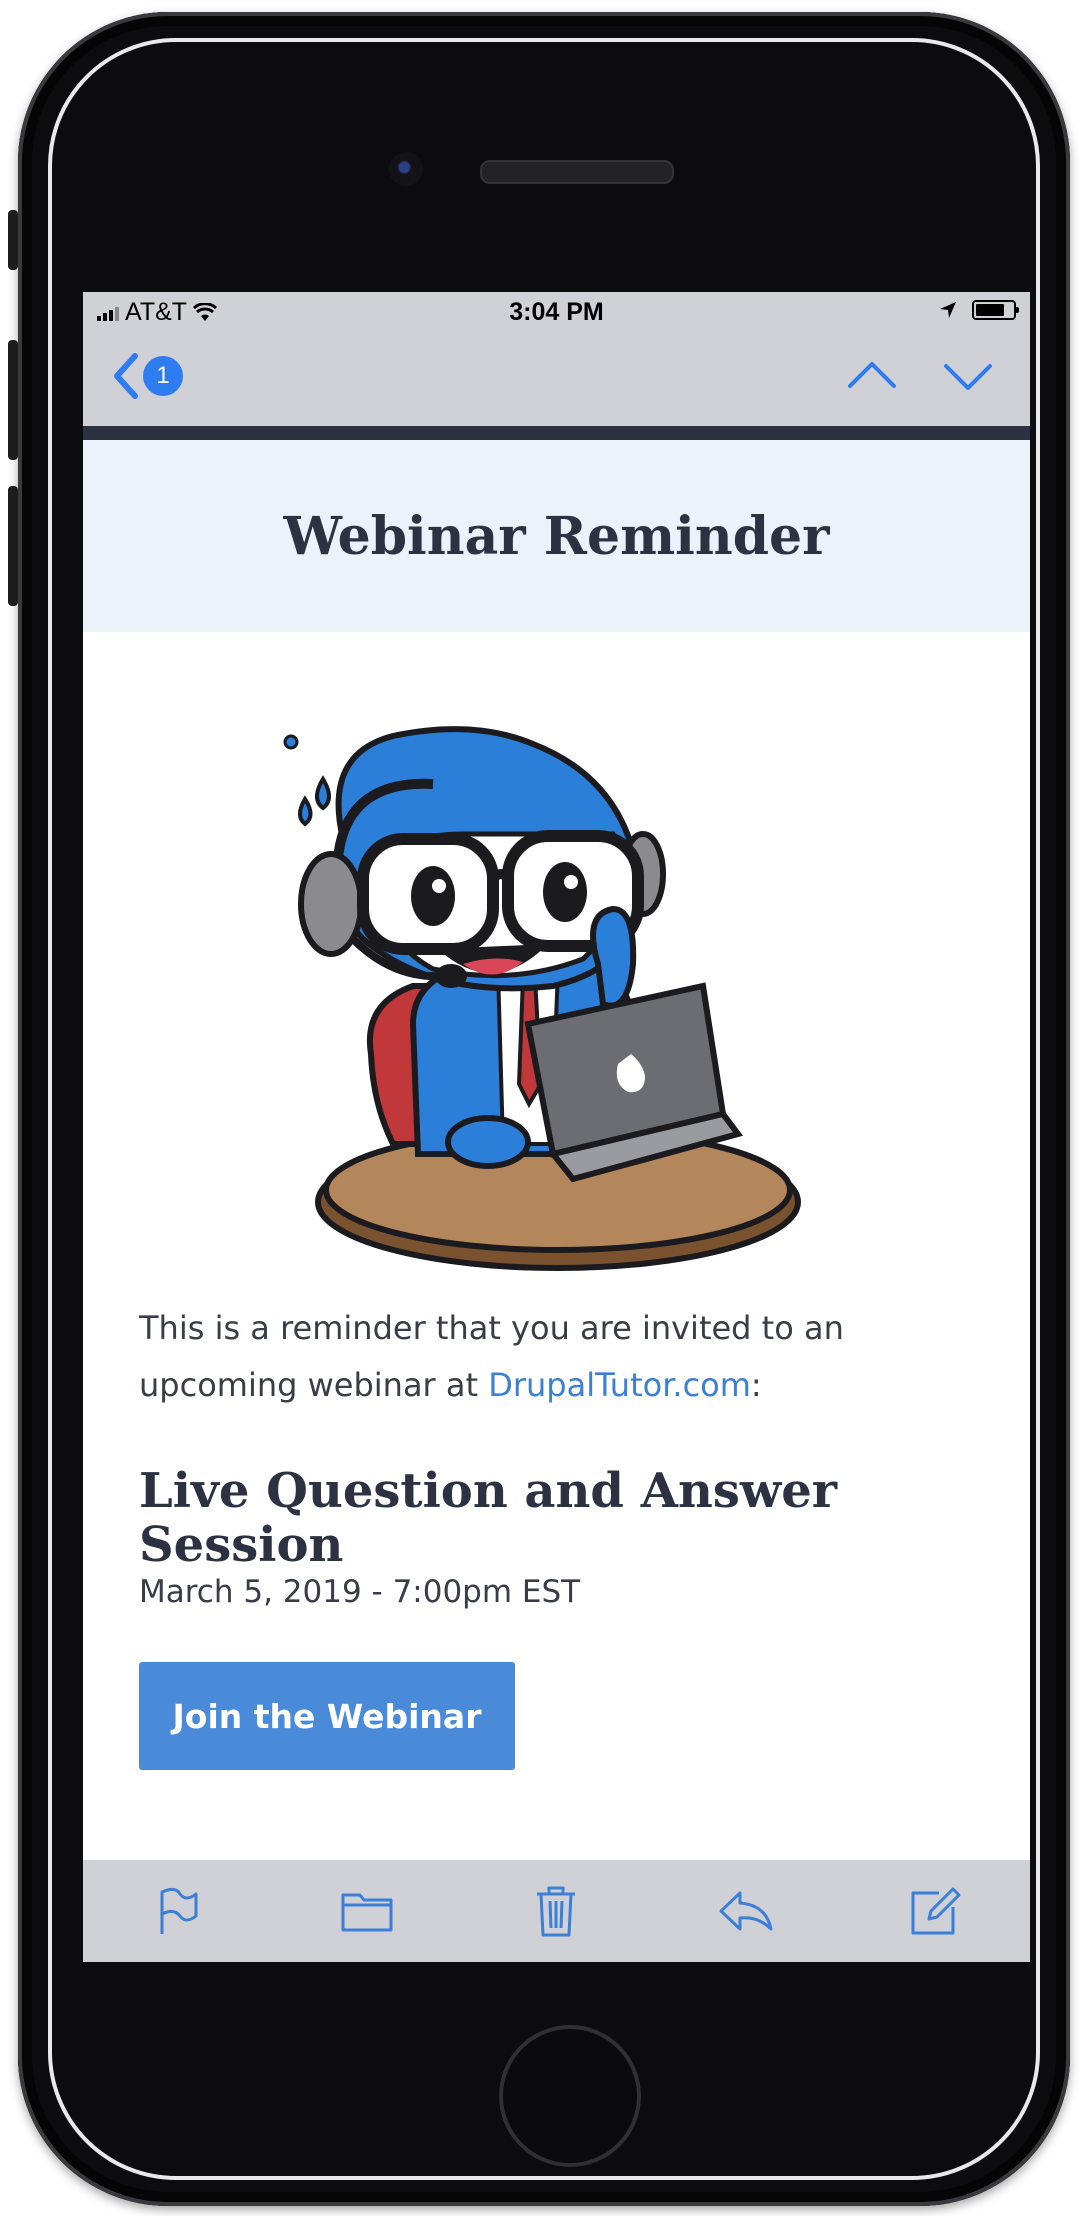  What do you see at coordinates (570, 2096) in the screenshot?
I see `home-button` at bounding box center [570, 2096].